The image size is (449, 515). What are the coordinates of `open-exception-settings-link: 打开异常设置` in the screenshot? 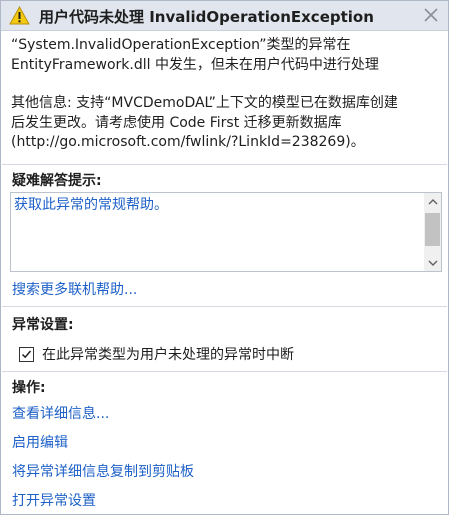 It's located at (54, 500).